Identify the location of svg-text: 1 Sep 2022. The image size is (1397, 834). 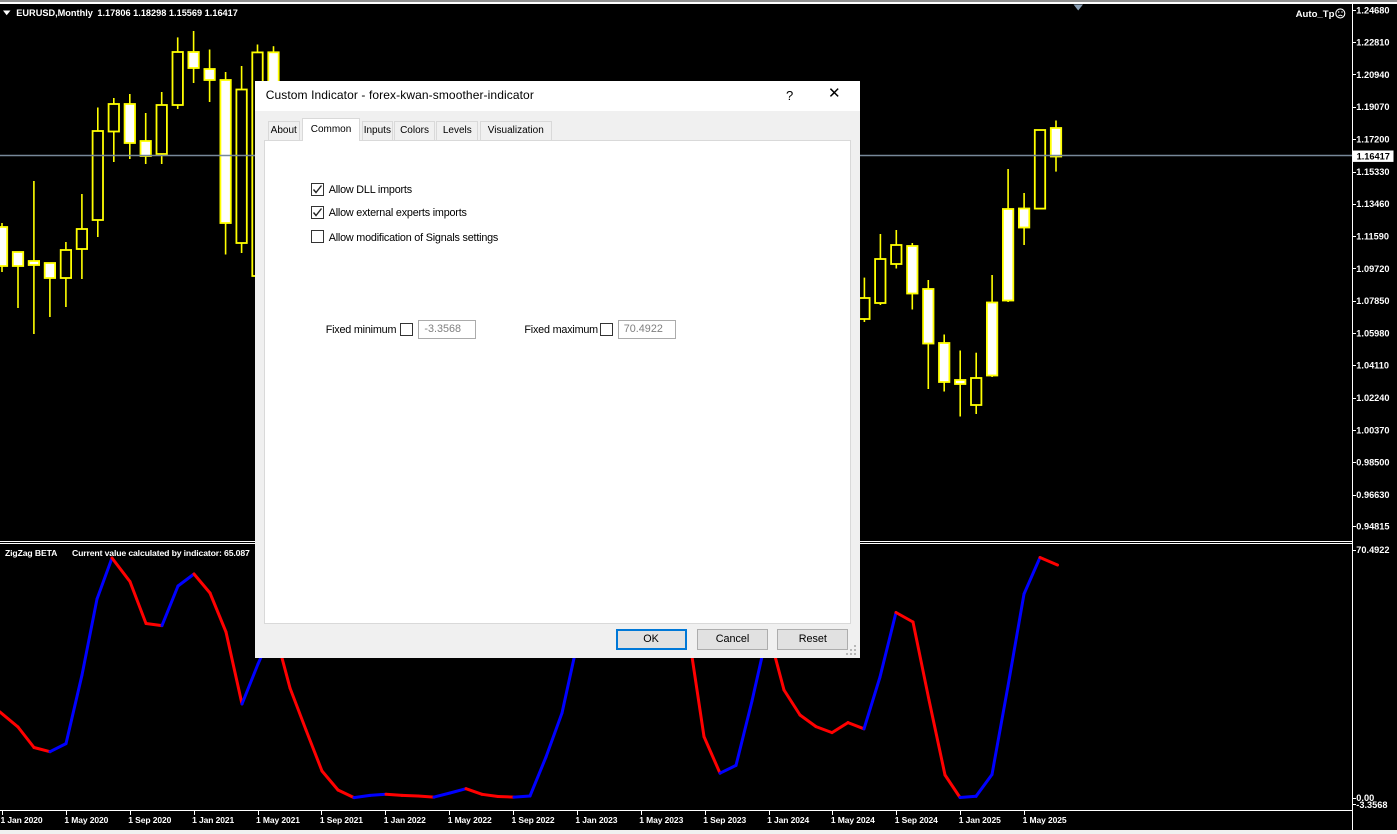
(533, 820).